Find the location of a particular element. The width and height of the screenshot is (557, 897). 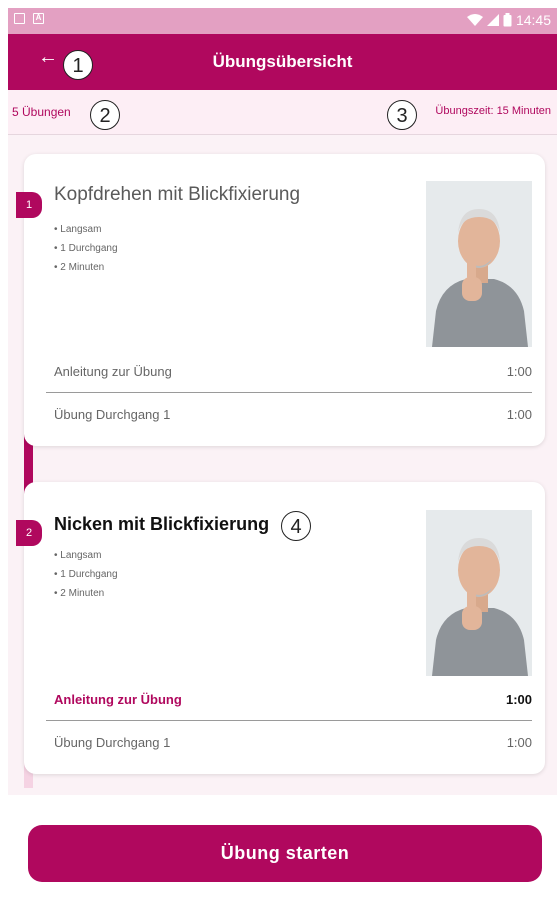

start-exercise-button: Übung starten is located at coordinates (285, 853).